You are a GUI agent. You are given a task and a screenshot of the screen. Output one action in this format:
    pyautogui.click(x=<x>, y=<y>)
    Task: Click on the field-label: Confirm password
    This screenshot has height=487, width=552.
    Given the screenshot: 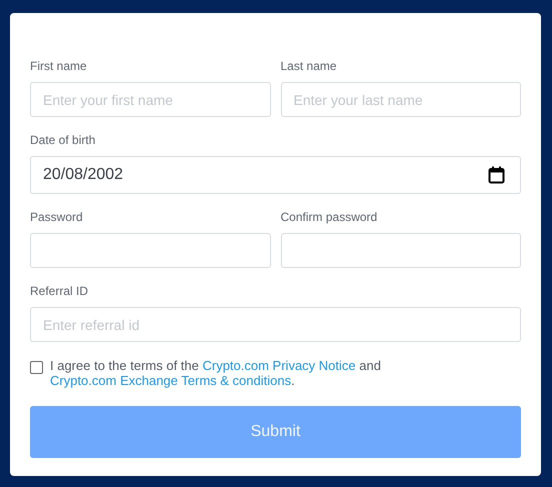 What is the action you would take?
    pyautogui.click(x=329, y=217)
    